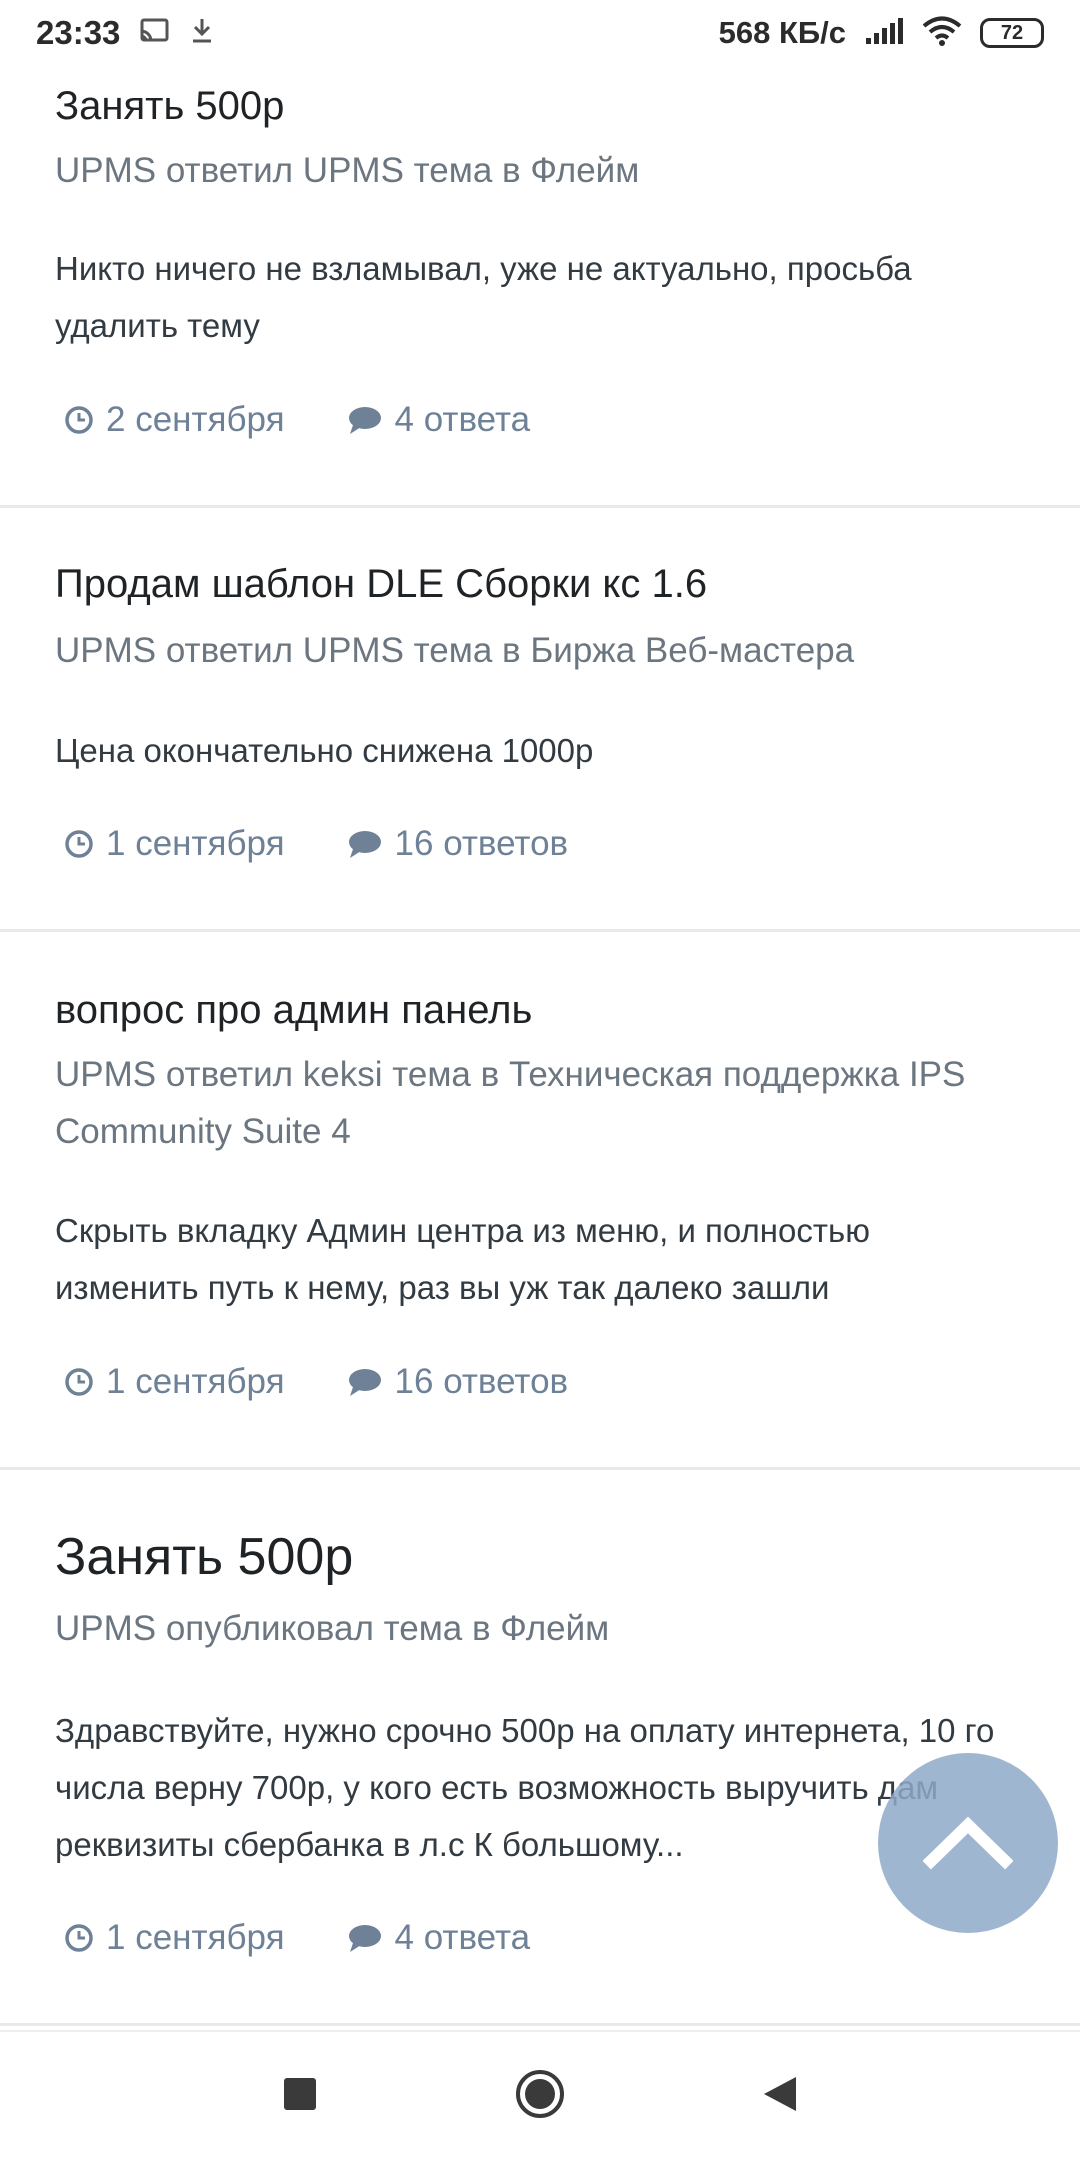  What do you see at coordinates (154, 33) in the screenshot?
I see `cast-icon` at bounding box center [154, 33].